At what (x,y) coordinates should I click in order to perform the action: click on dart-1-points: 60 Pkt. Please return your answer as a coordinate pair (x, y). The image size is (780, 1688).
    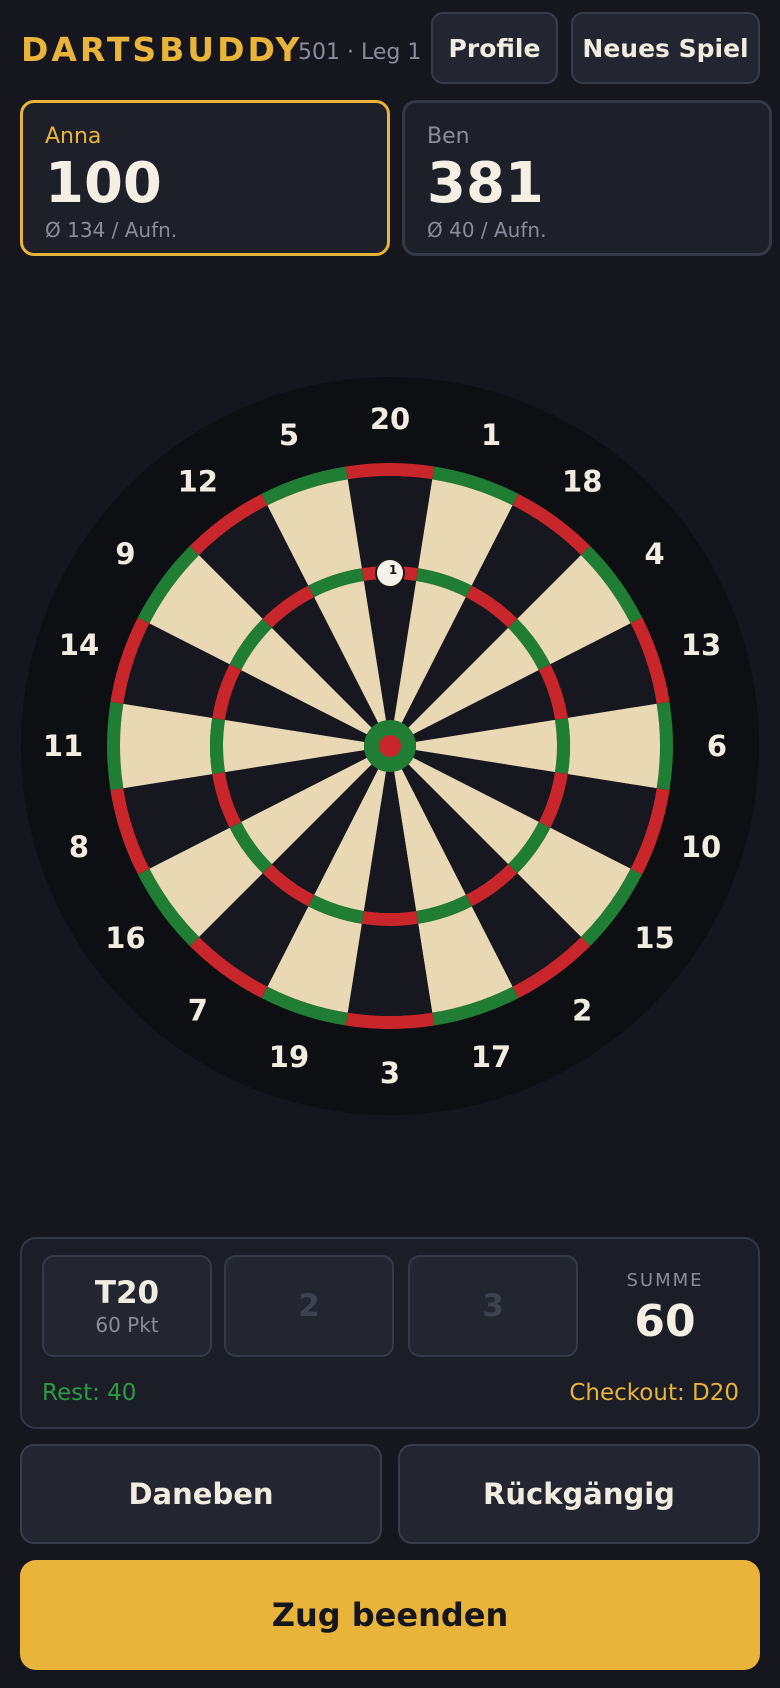
    Looking at the image, I should click on (127, 1325).